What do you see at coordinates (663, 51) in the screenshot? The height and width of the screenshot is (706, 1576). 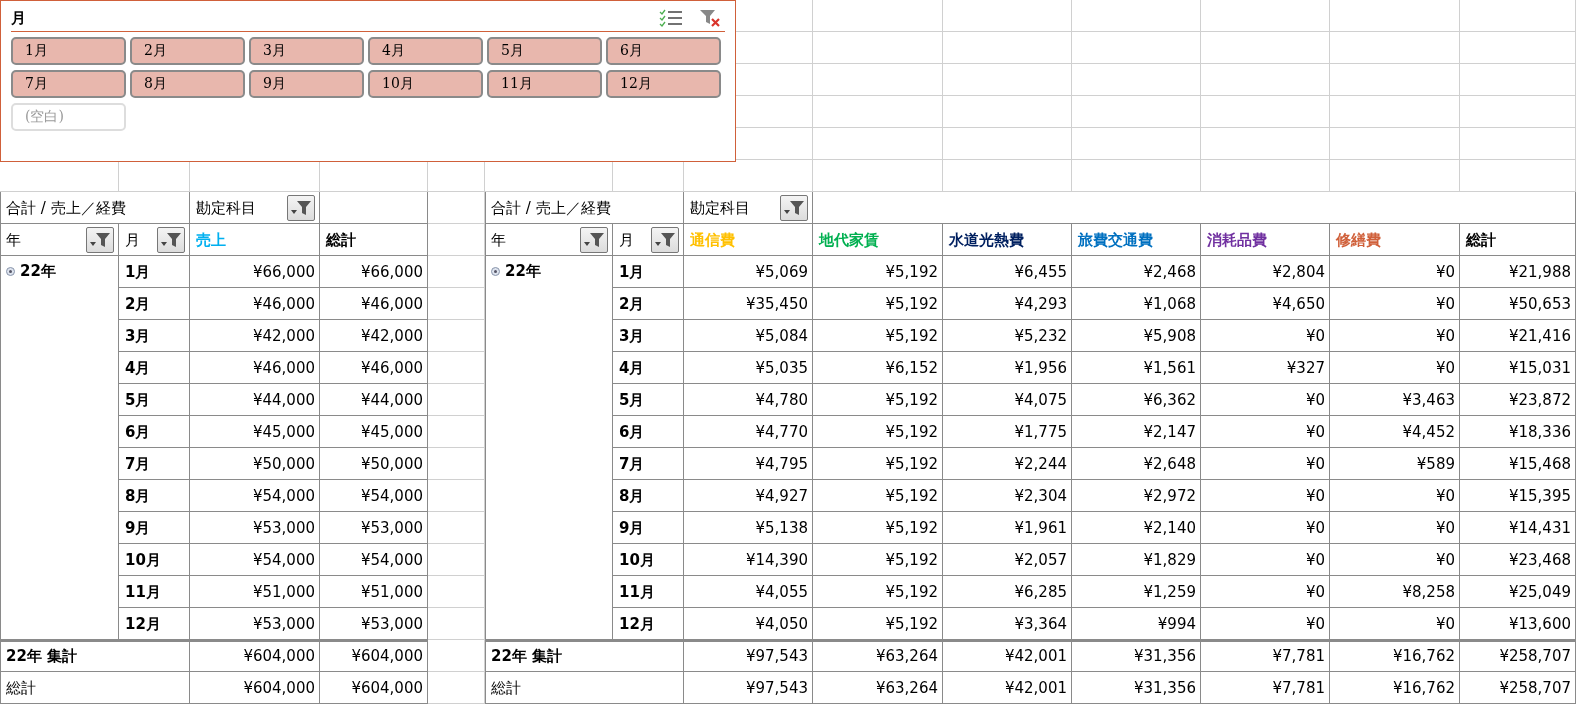 I see `slicer-item: 6月` at bounding box center [663, 51].